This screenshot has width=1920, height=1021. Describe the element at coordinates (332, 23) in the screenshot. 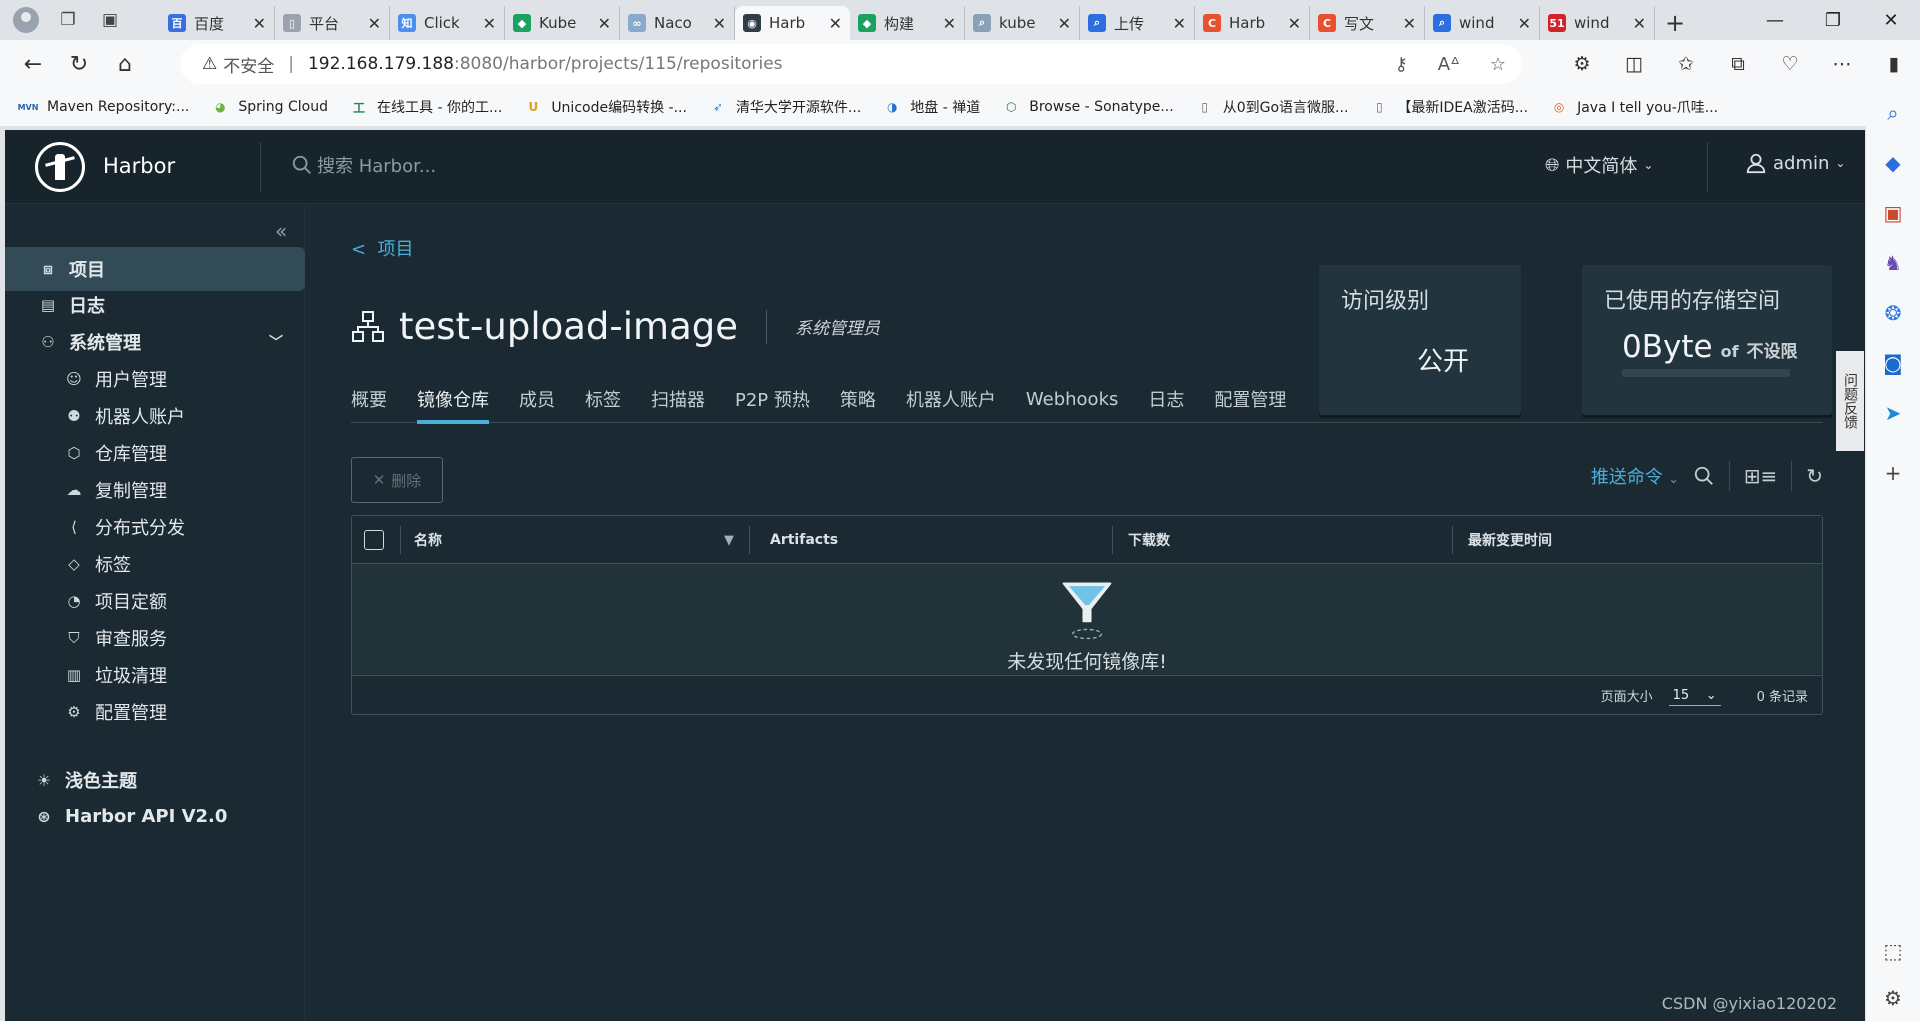

I see `browser-tab: ▯ 平台 ✕` at that location.